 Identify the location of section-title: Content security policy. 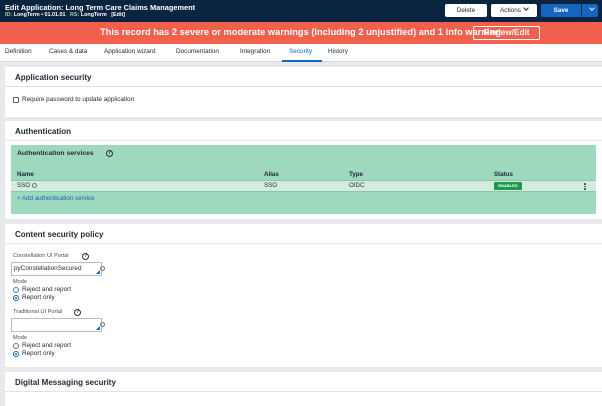
(59, 234).